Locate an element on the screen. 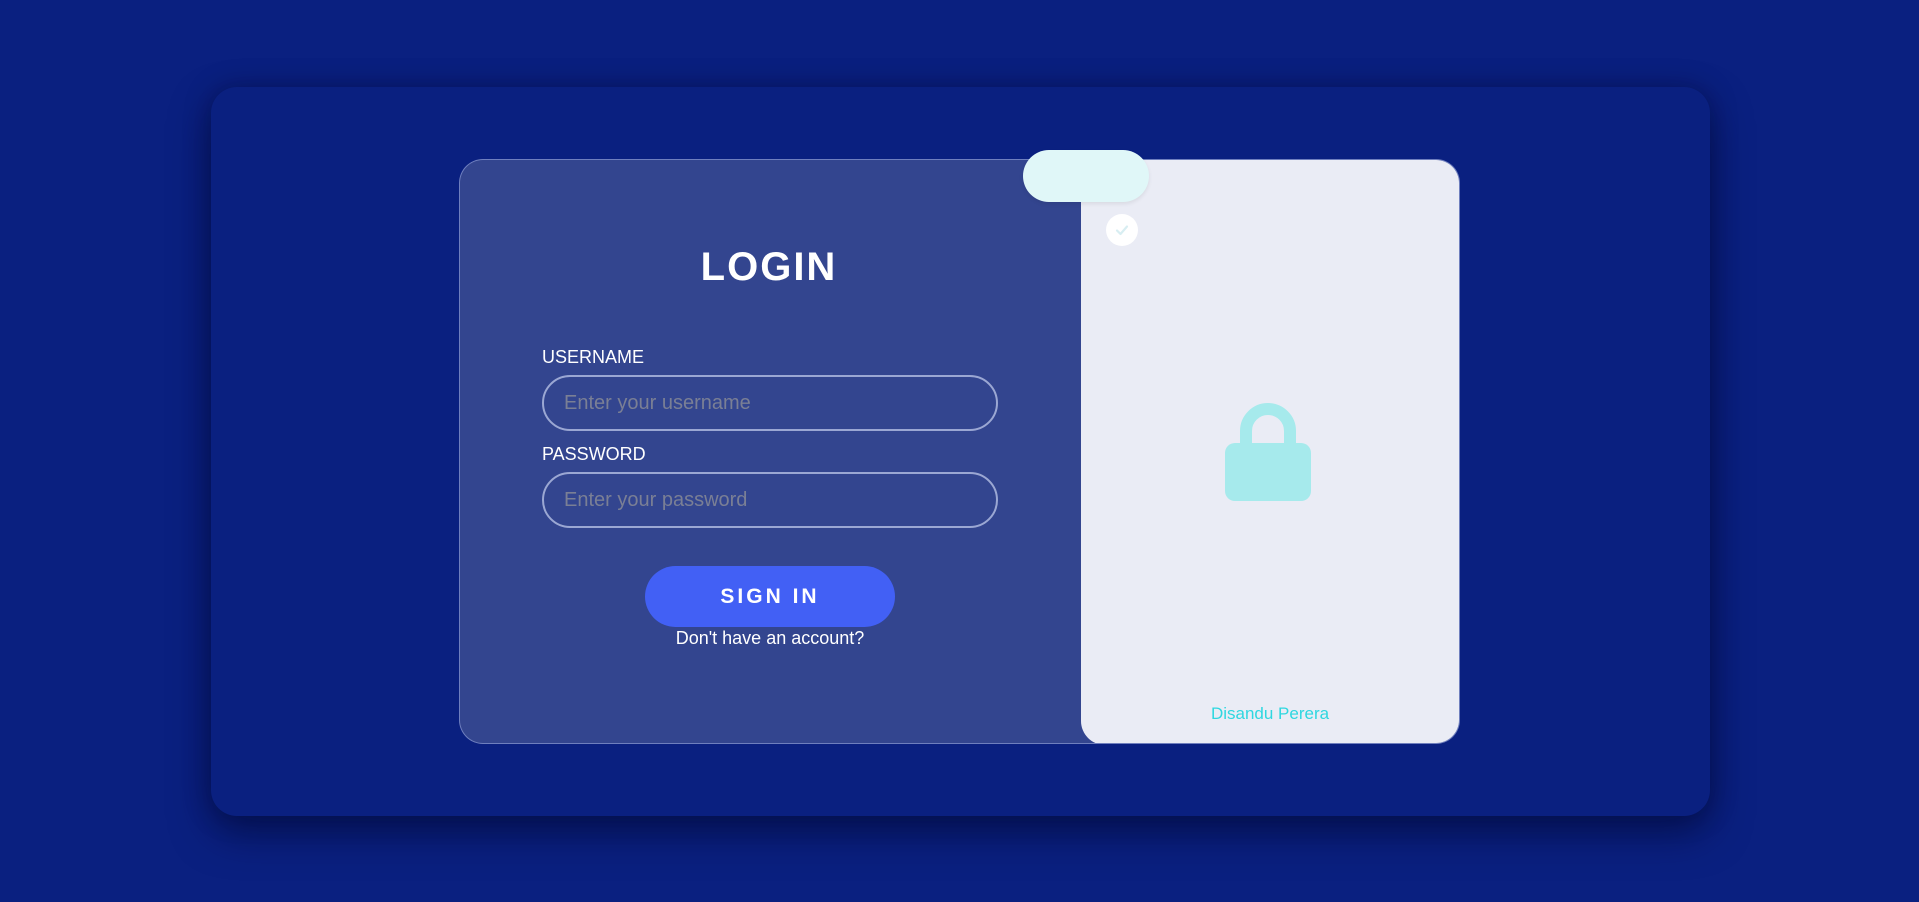  tab-pill is located at coordinates (1086, 176).